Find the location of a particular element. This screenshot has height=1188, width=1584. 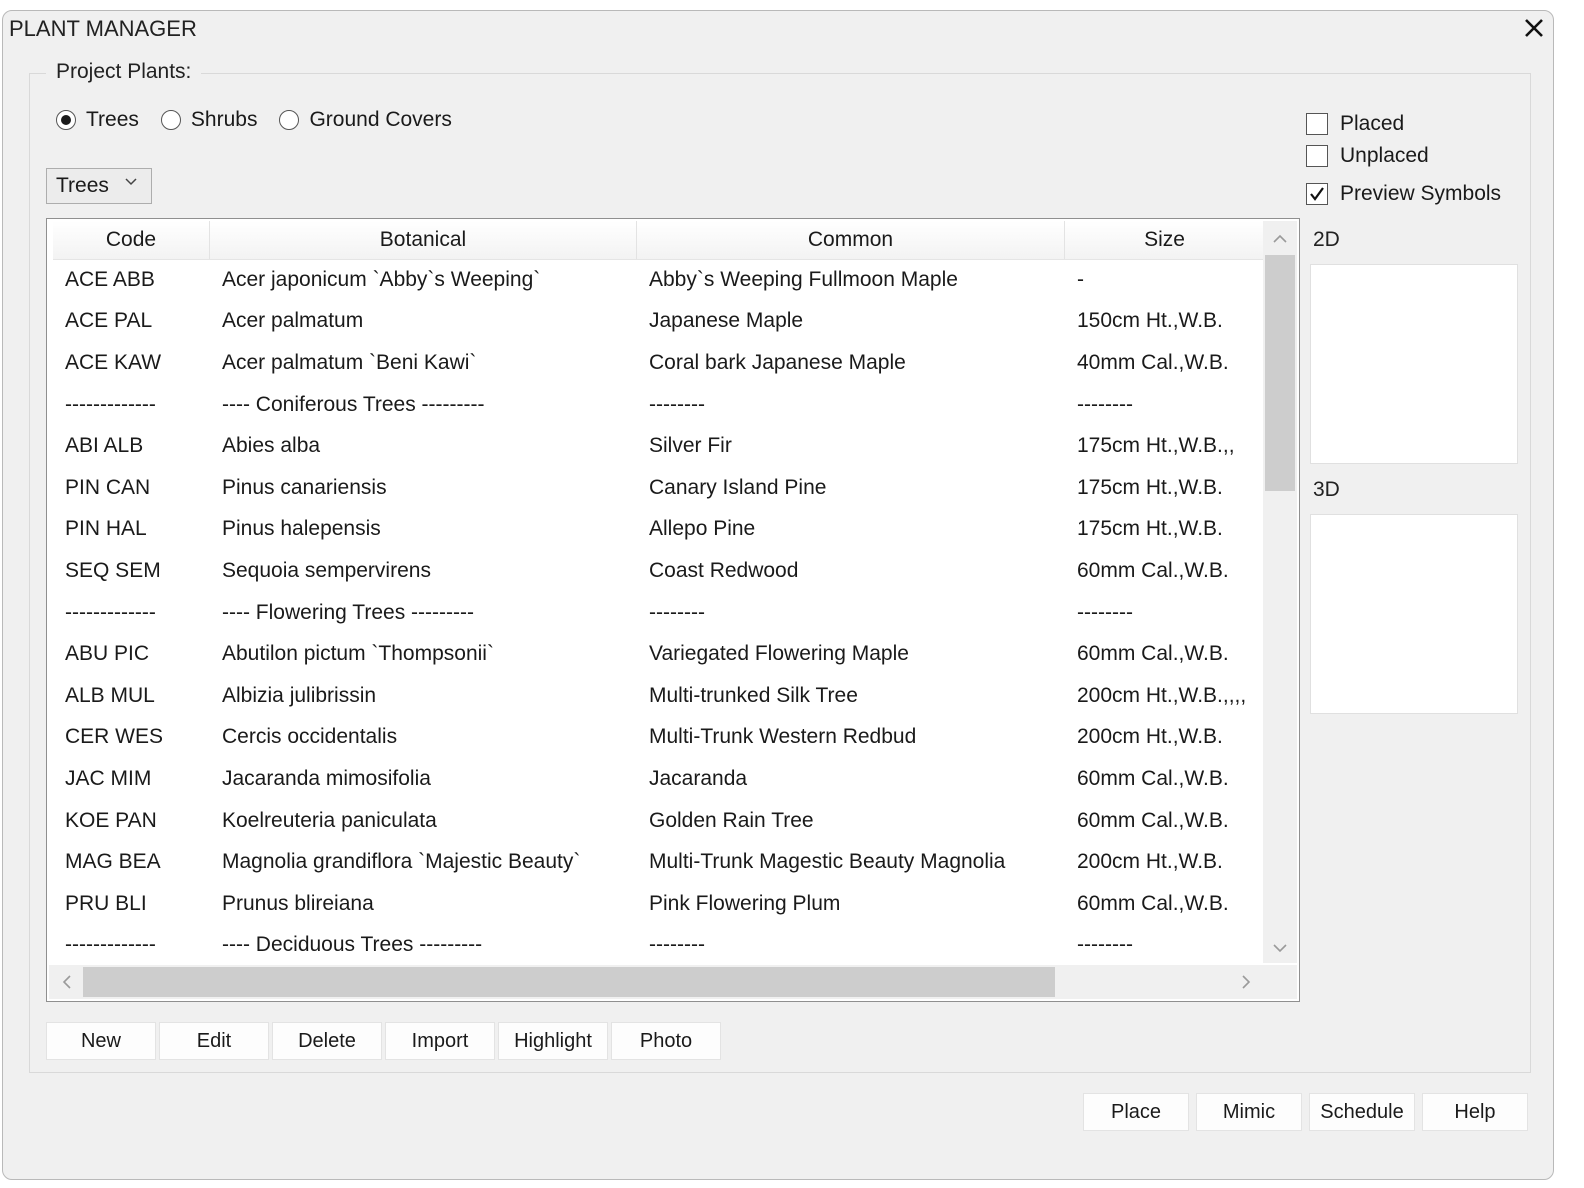

horizontal-scrollbar is located at coordinates (656, 982).